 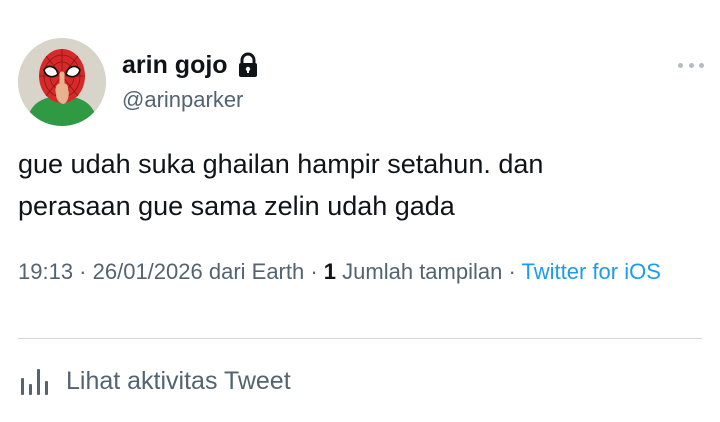 I want to click on avatar, so click(x=62, y=82).